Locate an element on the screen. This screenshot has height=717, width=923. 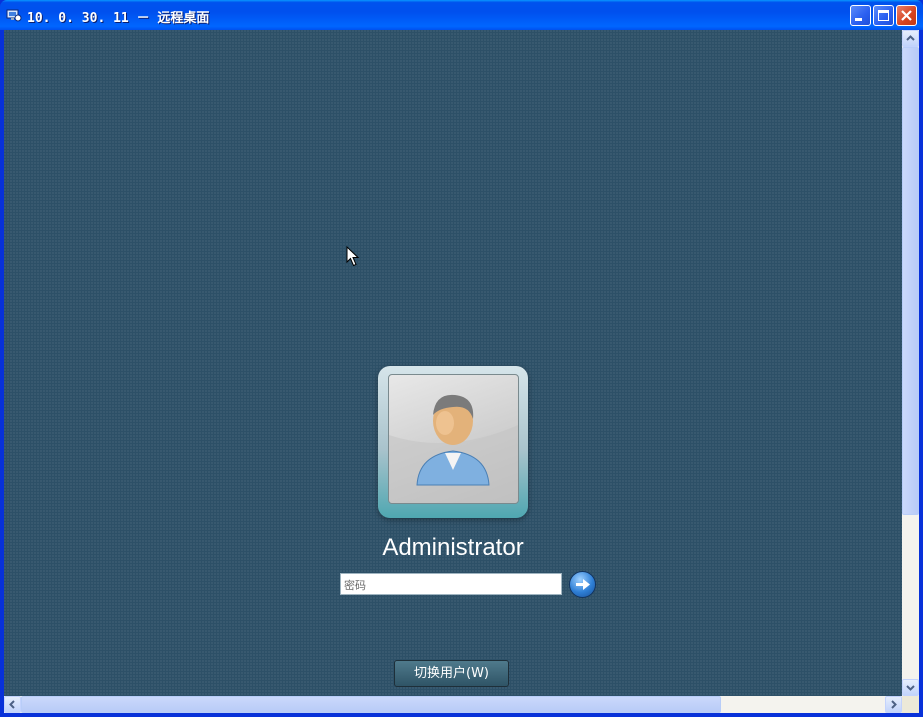
close-button is located at coordinates (906, 15).